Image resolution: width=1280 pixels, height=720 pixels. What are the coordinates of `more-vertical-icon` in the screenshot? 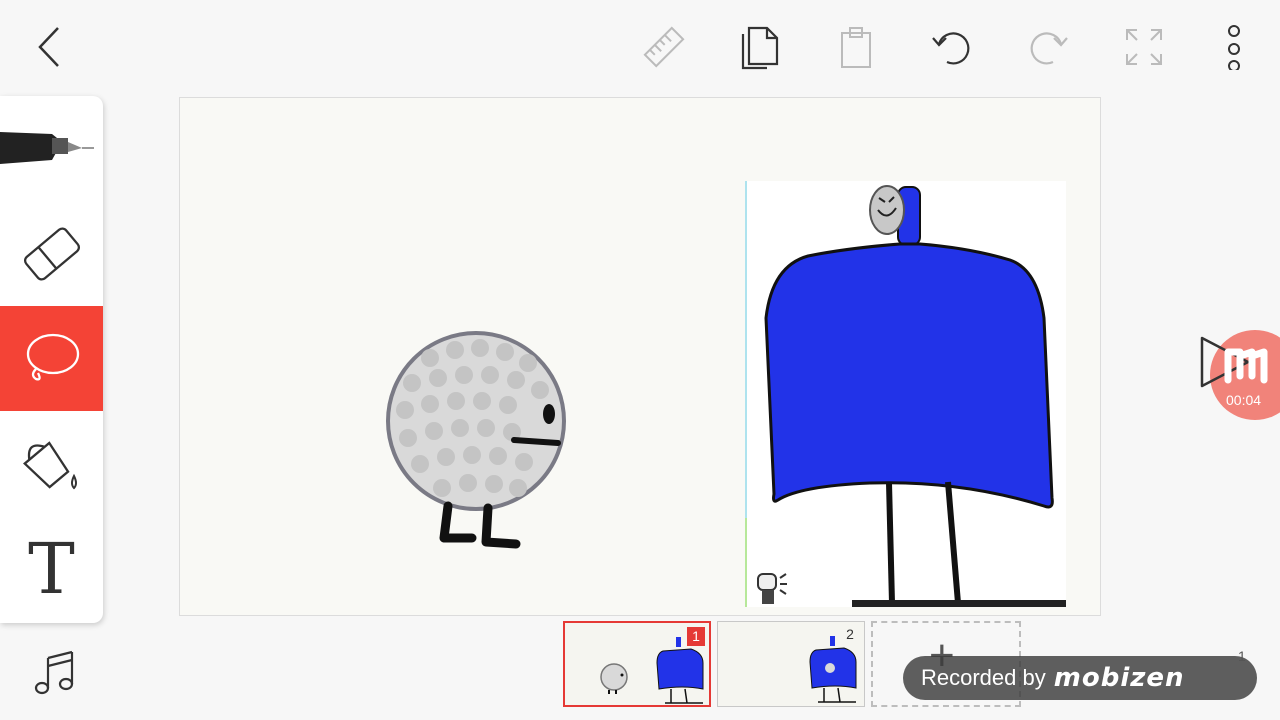 It's located at (1232, 47).